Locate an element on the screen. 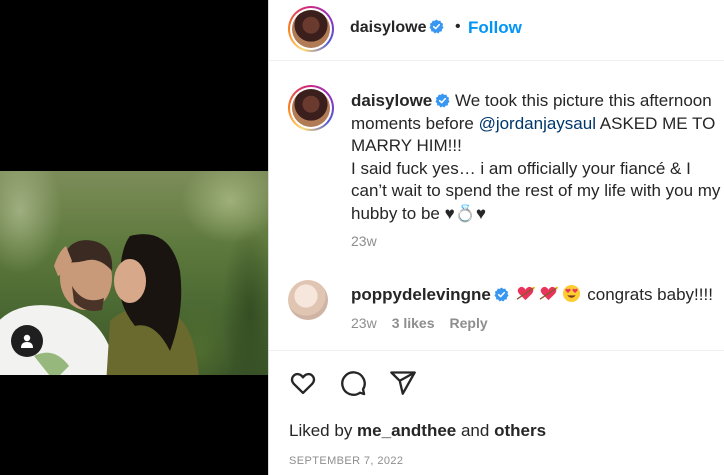 The height and width of the screenshot is (475, 724). post-header: daisylowe • Follow is located at coordinates (496, 30).